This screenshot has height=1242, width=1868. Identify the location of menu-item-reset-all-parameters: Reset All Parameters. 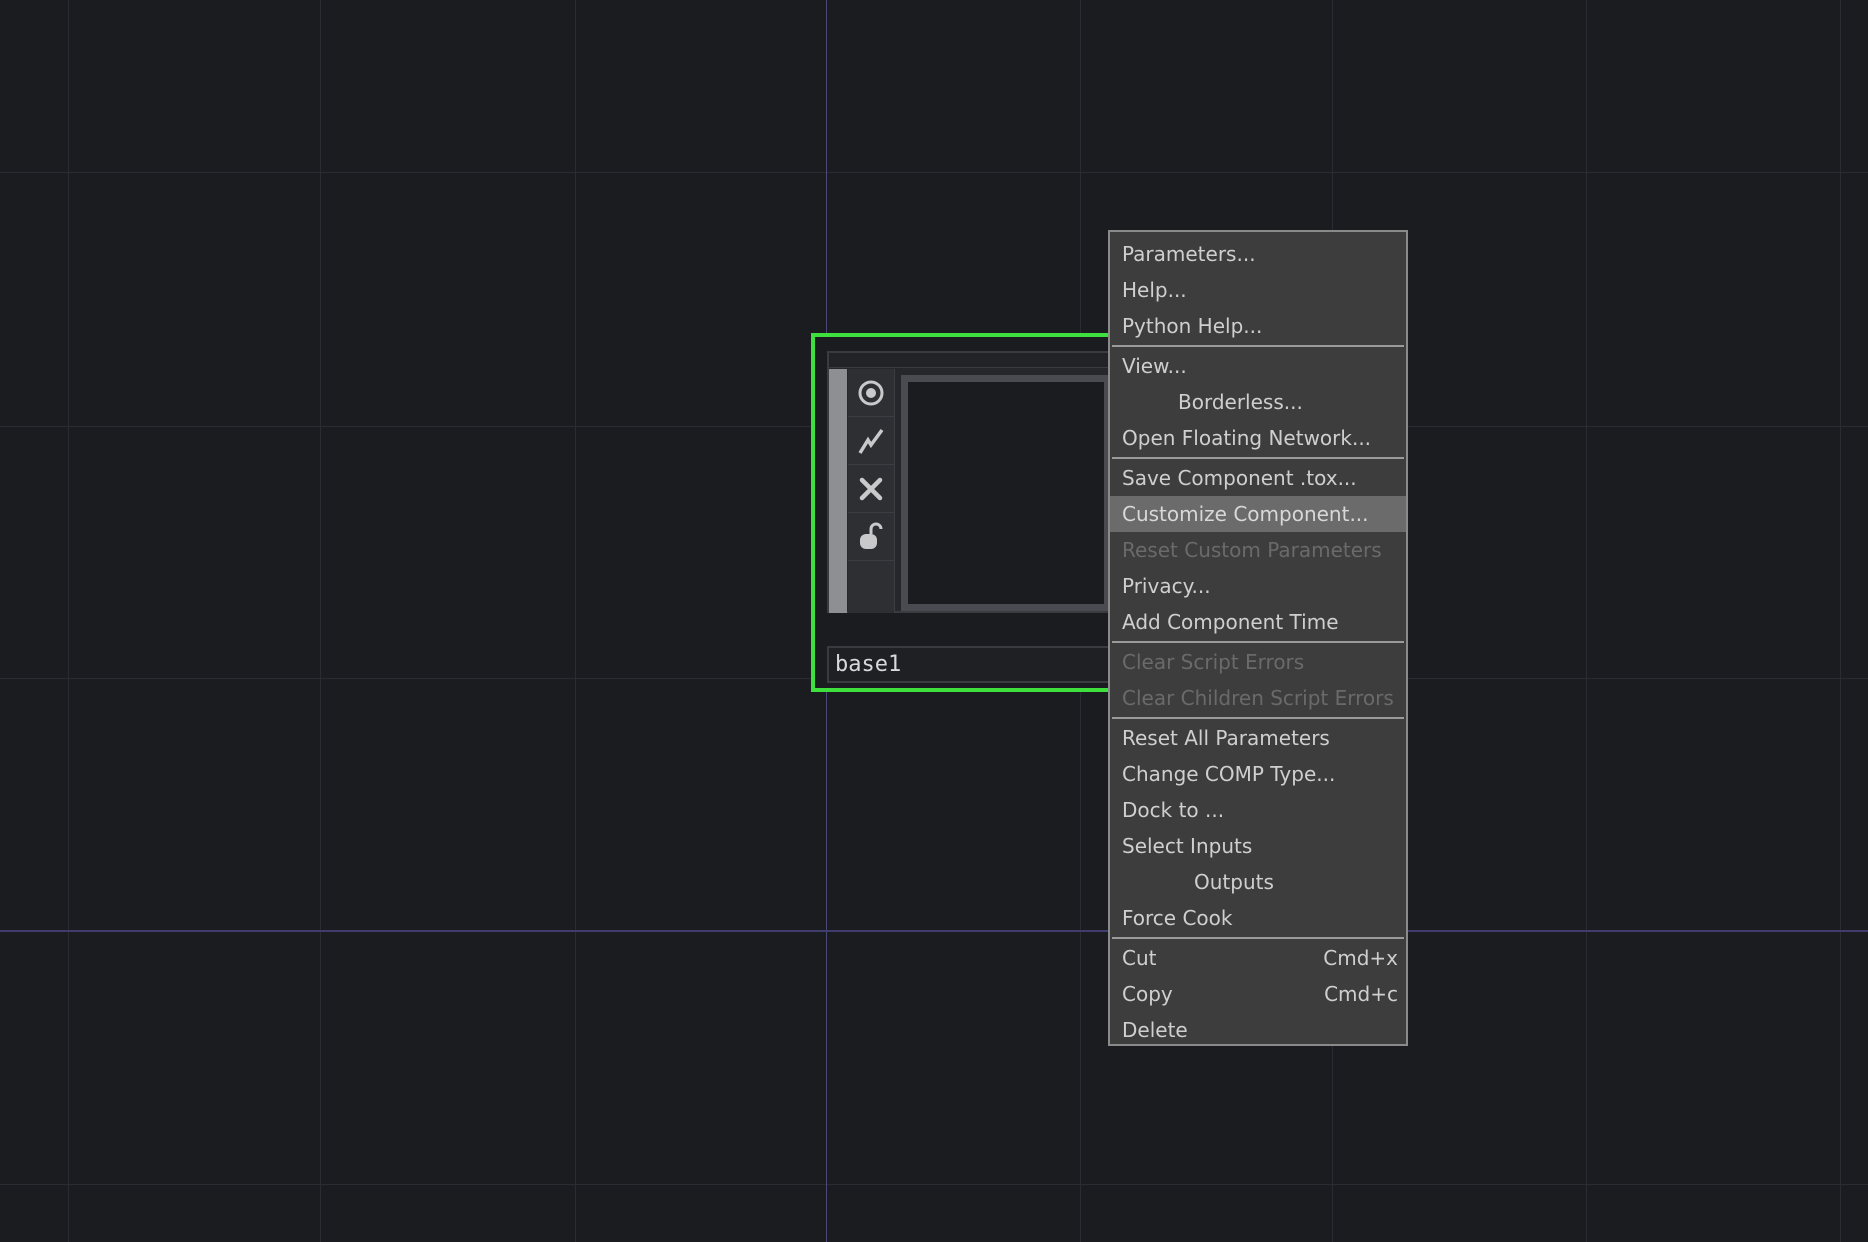
(1258, 738).